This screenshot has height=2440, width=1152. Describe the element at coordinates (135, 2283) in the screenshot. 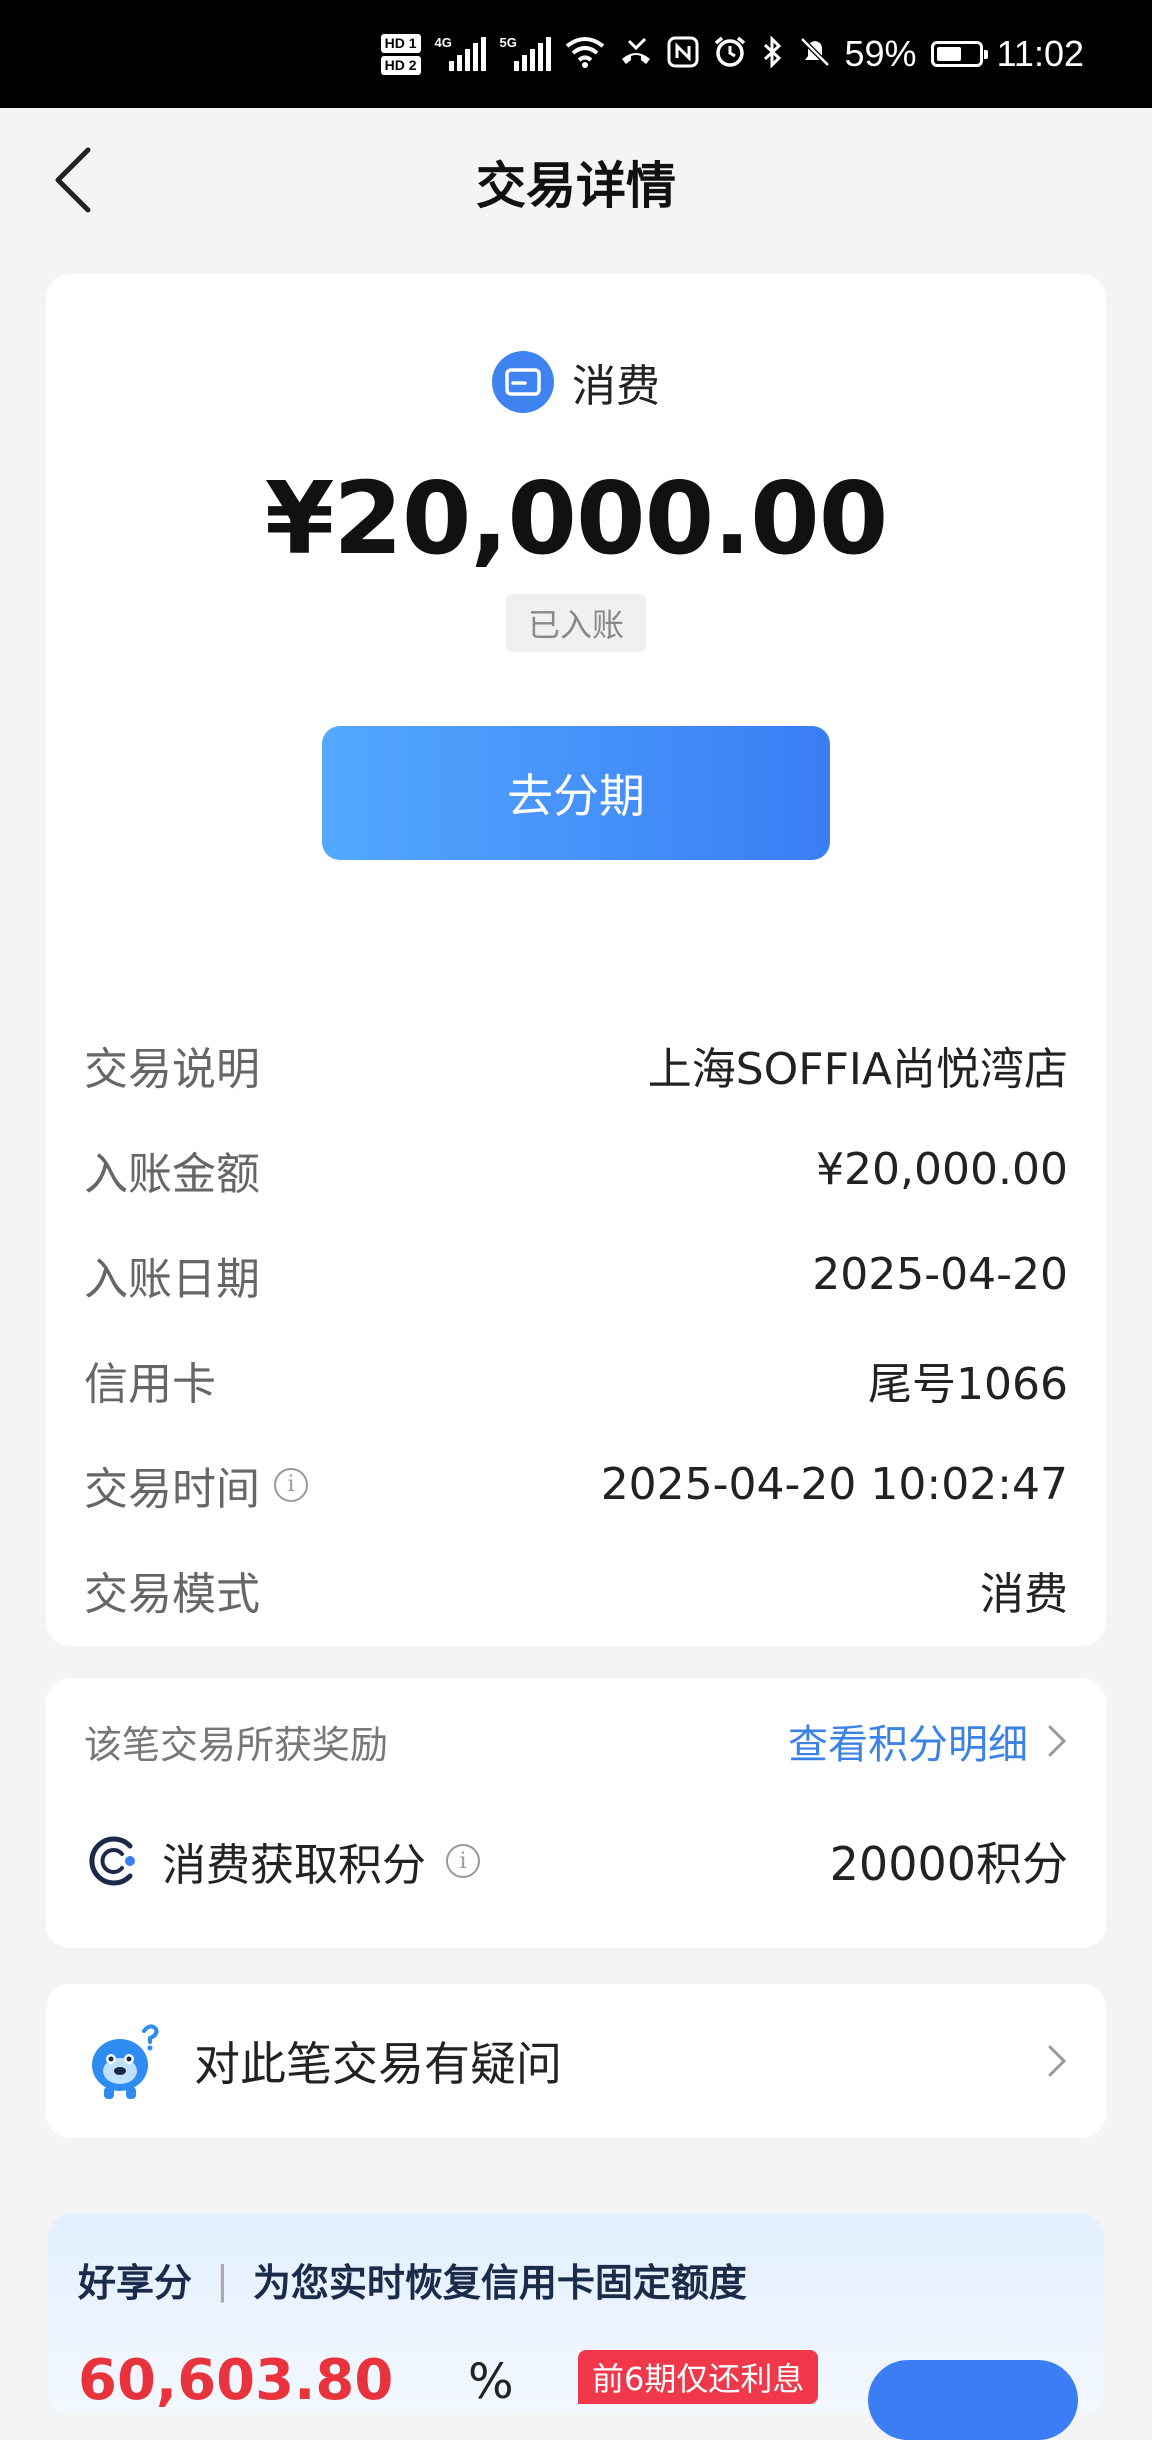

I see `promo-brand: 好享分` at that location.